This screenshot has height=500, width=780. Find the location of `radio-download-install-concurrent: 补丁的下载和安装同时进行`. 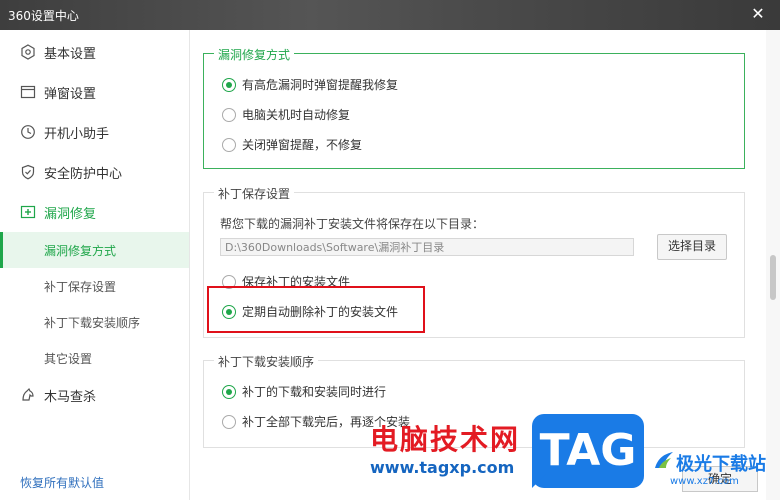

radio-download-install-concurrent: 补丁的下载和安装同时进行 is located at coordinates (304, 391).